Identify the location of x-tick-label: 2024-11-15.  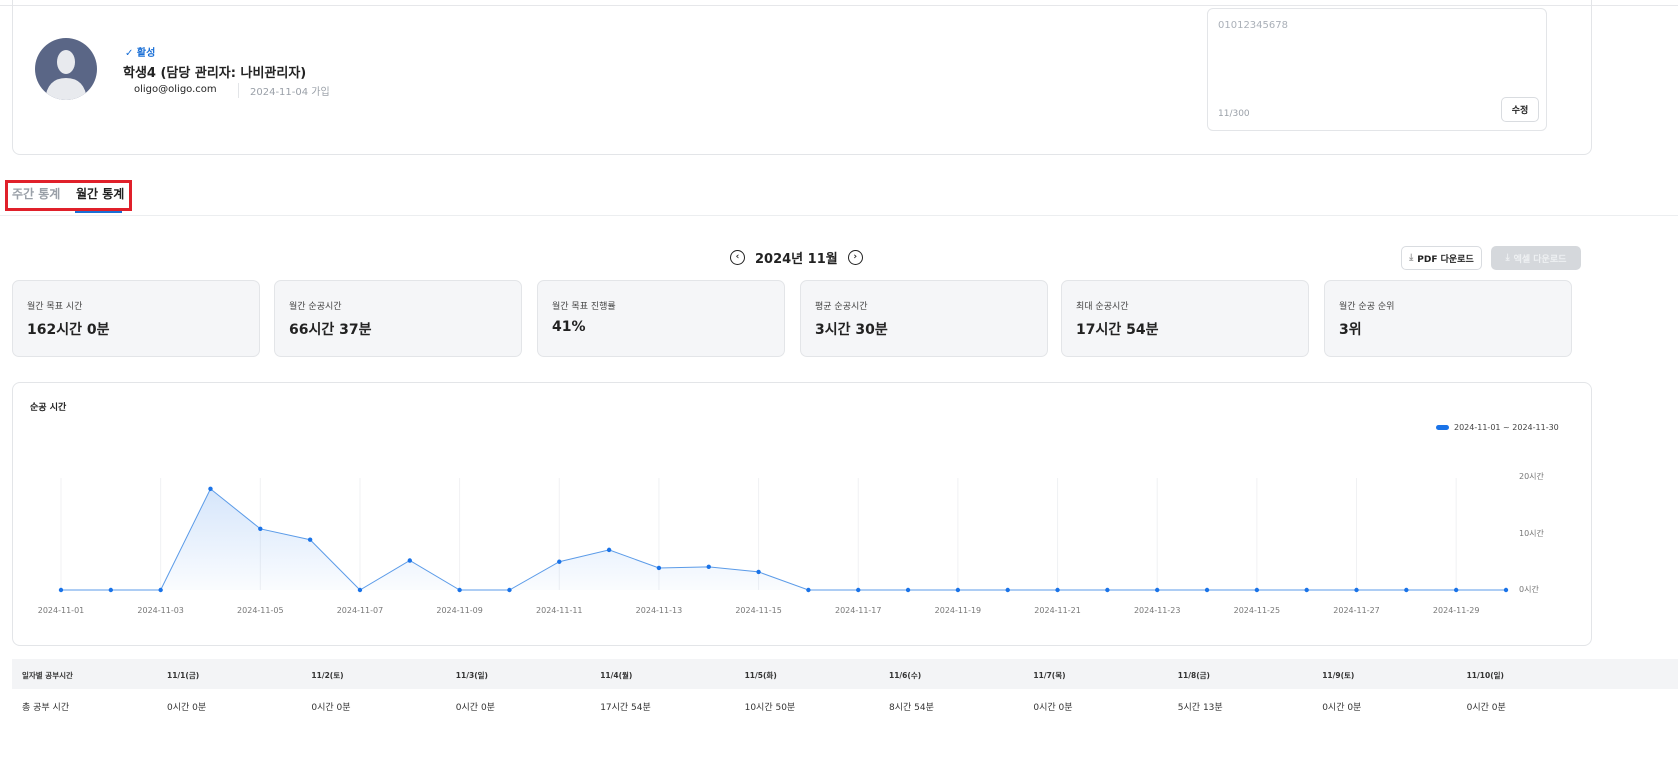
(758, 610).